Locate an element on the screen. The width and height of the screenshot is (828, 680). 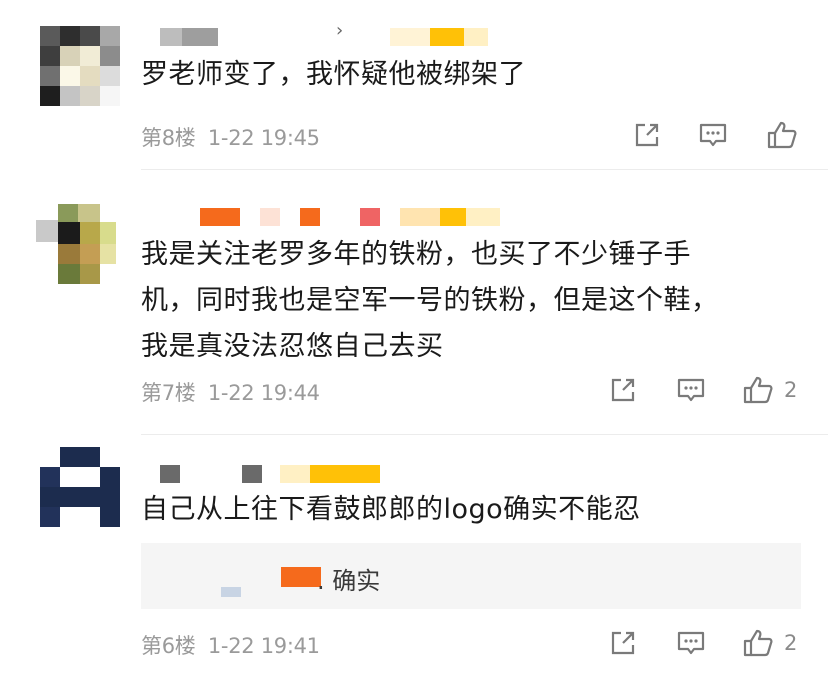
reply-avatar-redacted is located at coordinates (231, 592).